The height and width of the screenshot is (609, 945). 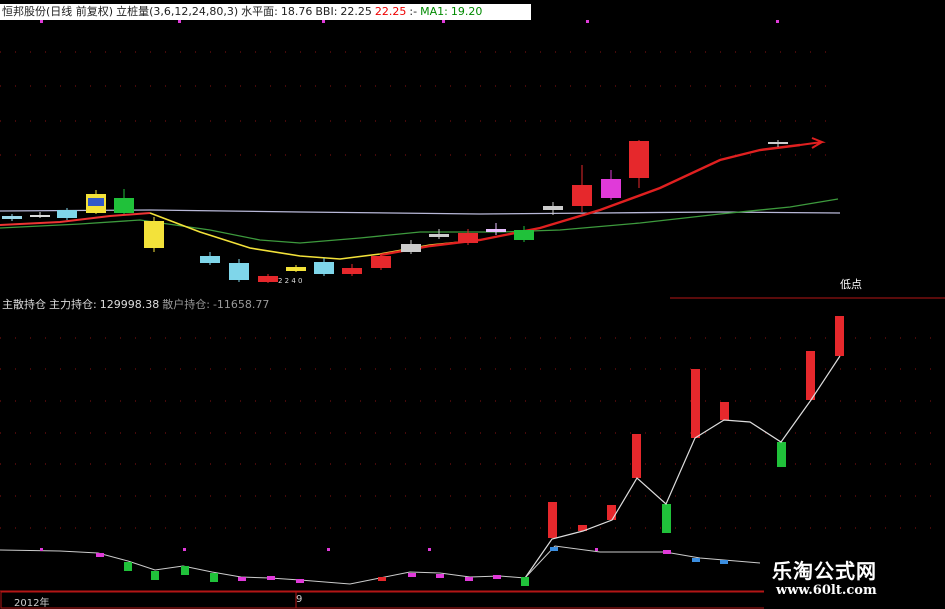 I want to click on indicator-name: 立桩量(3,6,12,24,80,3), so click(x=177, y=11).